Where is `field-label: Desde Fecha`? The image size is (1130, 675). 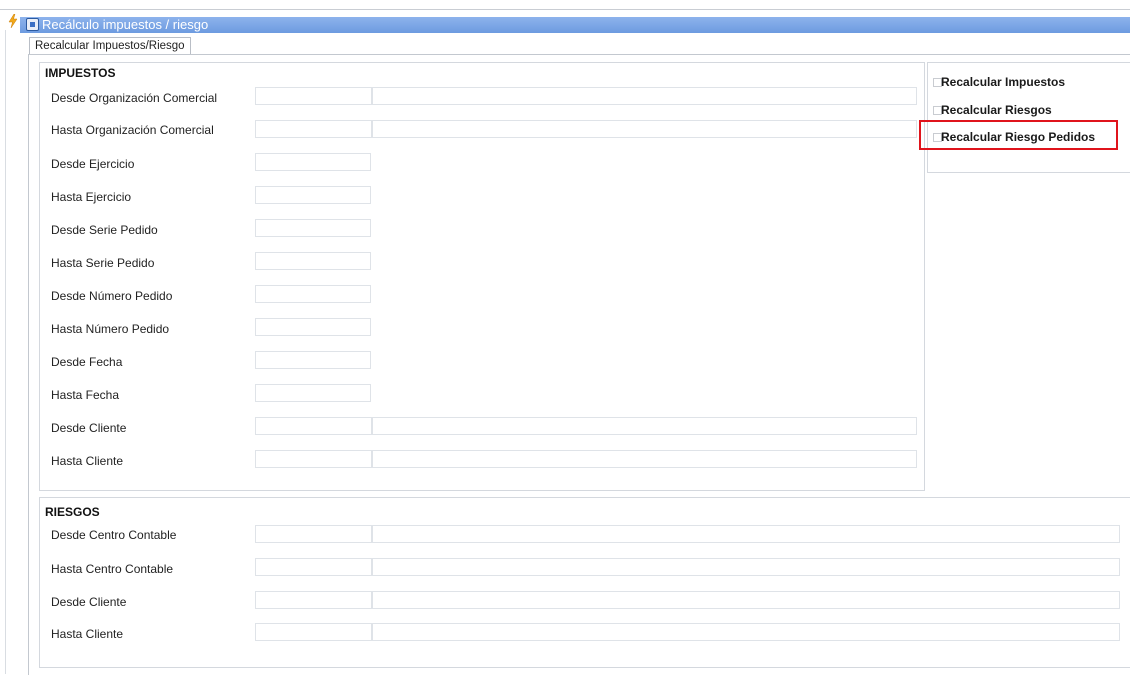
field-label: Desde Fecha is located at coordinates (87, 362).